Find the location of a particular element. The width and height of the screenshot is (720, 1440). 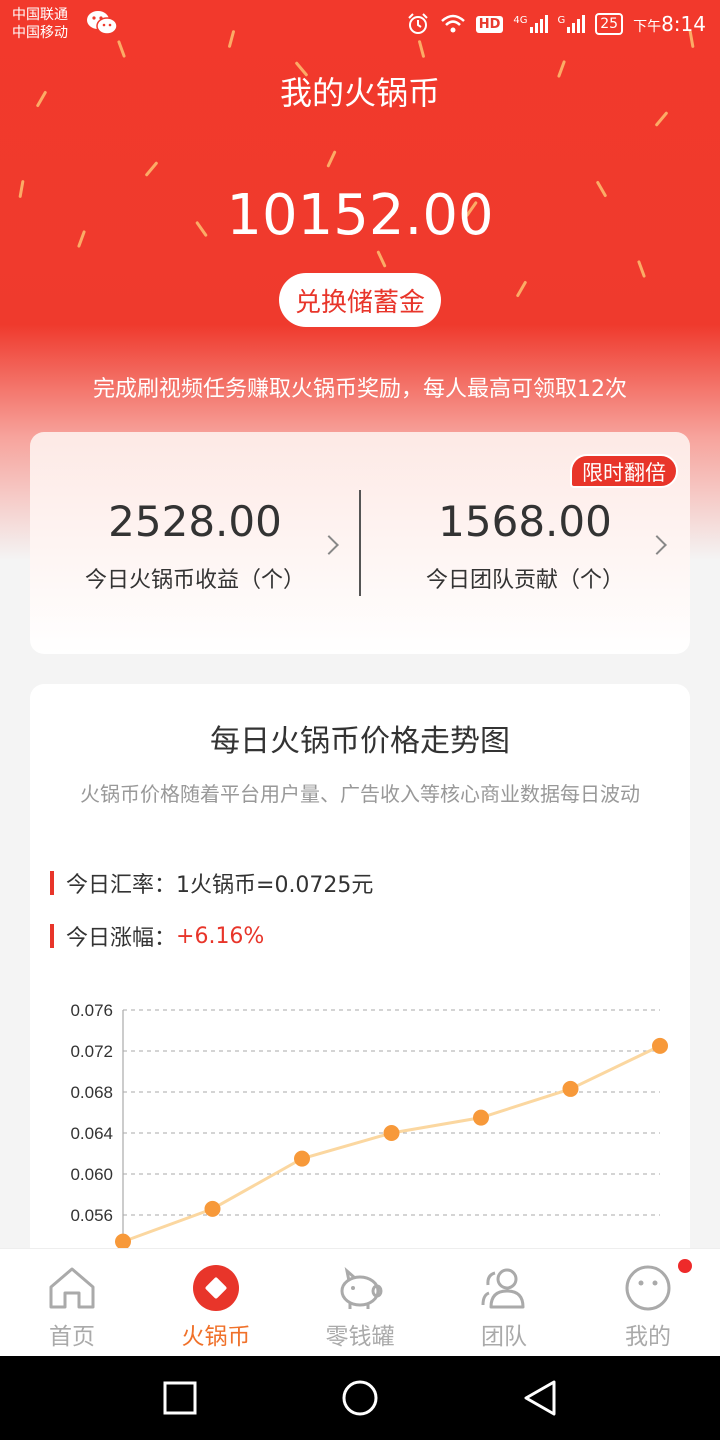

tab-home: 首页 is located at coordinates (72, 1303).